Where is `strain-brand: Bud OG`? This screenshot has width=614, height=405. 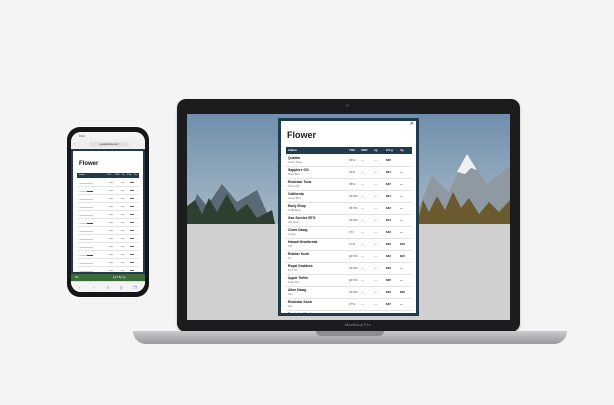 strain-brand: Bud OG is located at coordinates (293, 270).